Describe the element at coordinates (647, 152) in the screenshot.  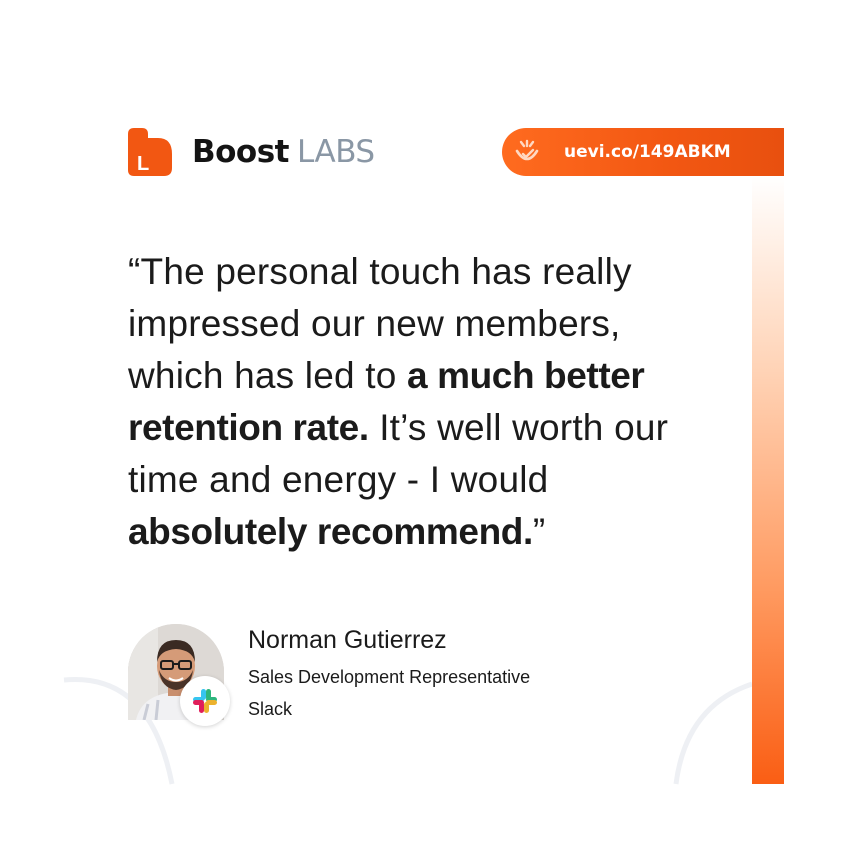
I see `short-link-text: uevi.co/149ABKM` at that location.